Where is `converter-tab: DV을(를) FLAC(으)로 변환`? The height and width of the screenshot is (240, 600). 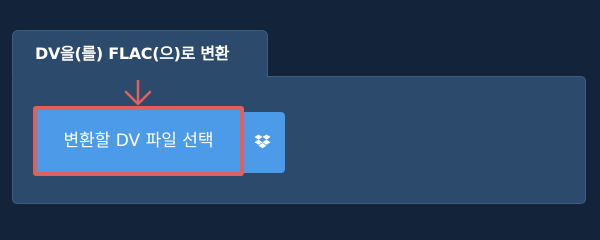 converter-tab: DV을(를) FLAC(으)로 변환 is located at coordinates (140, 54).